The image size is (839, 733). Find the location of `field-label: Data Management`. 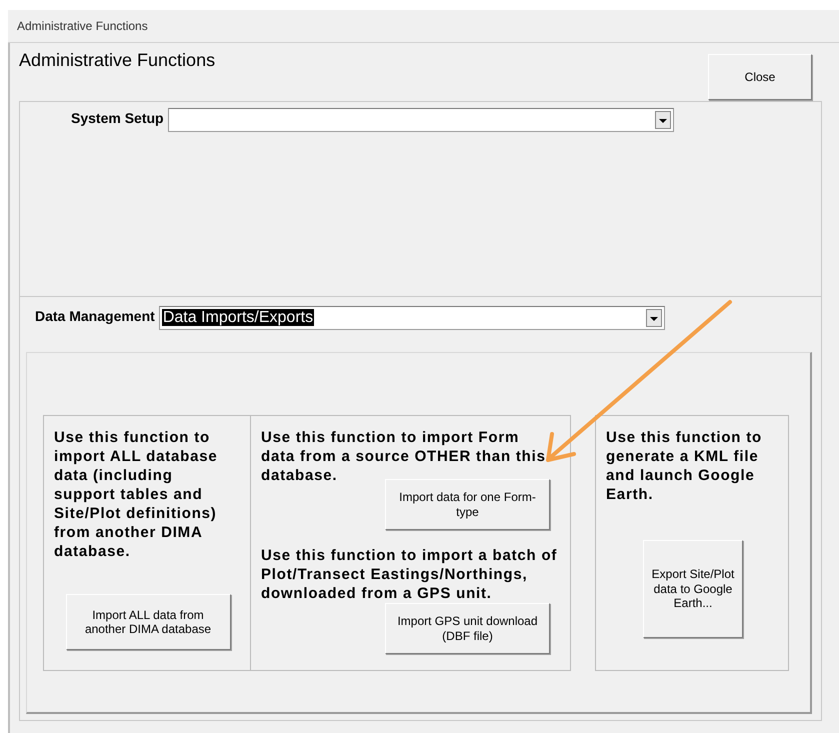

field-label: Data Management is located at coordinates (95, 315).